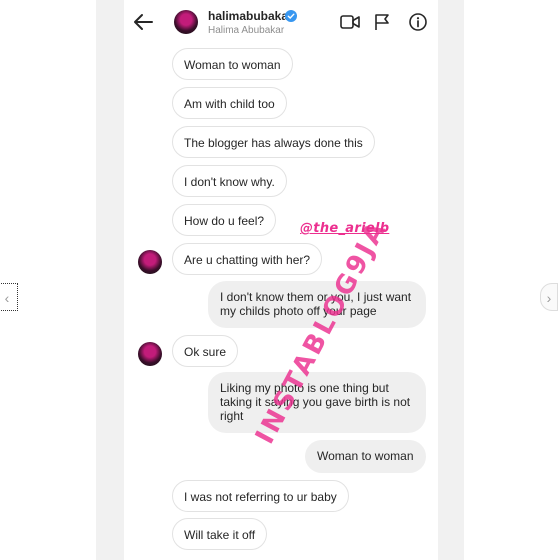  I want to click on message-received: I don't know why., so click(229, 181).